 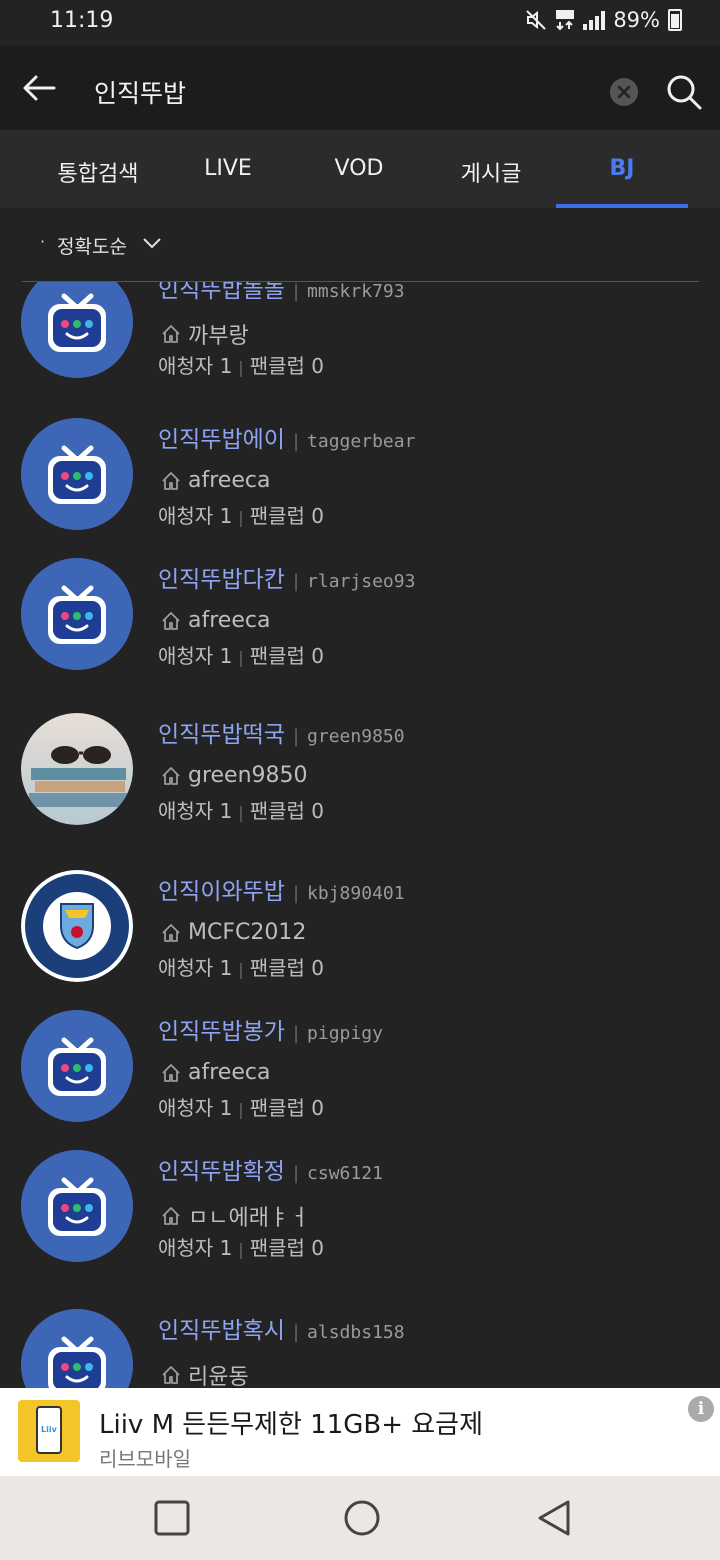 I want to click on sort-bar: · 정확도순, so click(x=360, y=245).